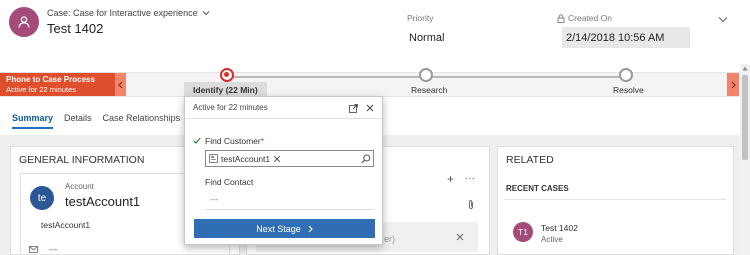 This screenshot has height=255, width=750. What do you see at coordinates (142, 118) in the screenshot?
I see `tab-case-relationships: Case Relationships` at bounding box center [142, 118].